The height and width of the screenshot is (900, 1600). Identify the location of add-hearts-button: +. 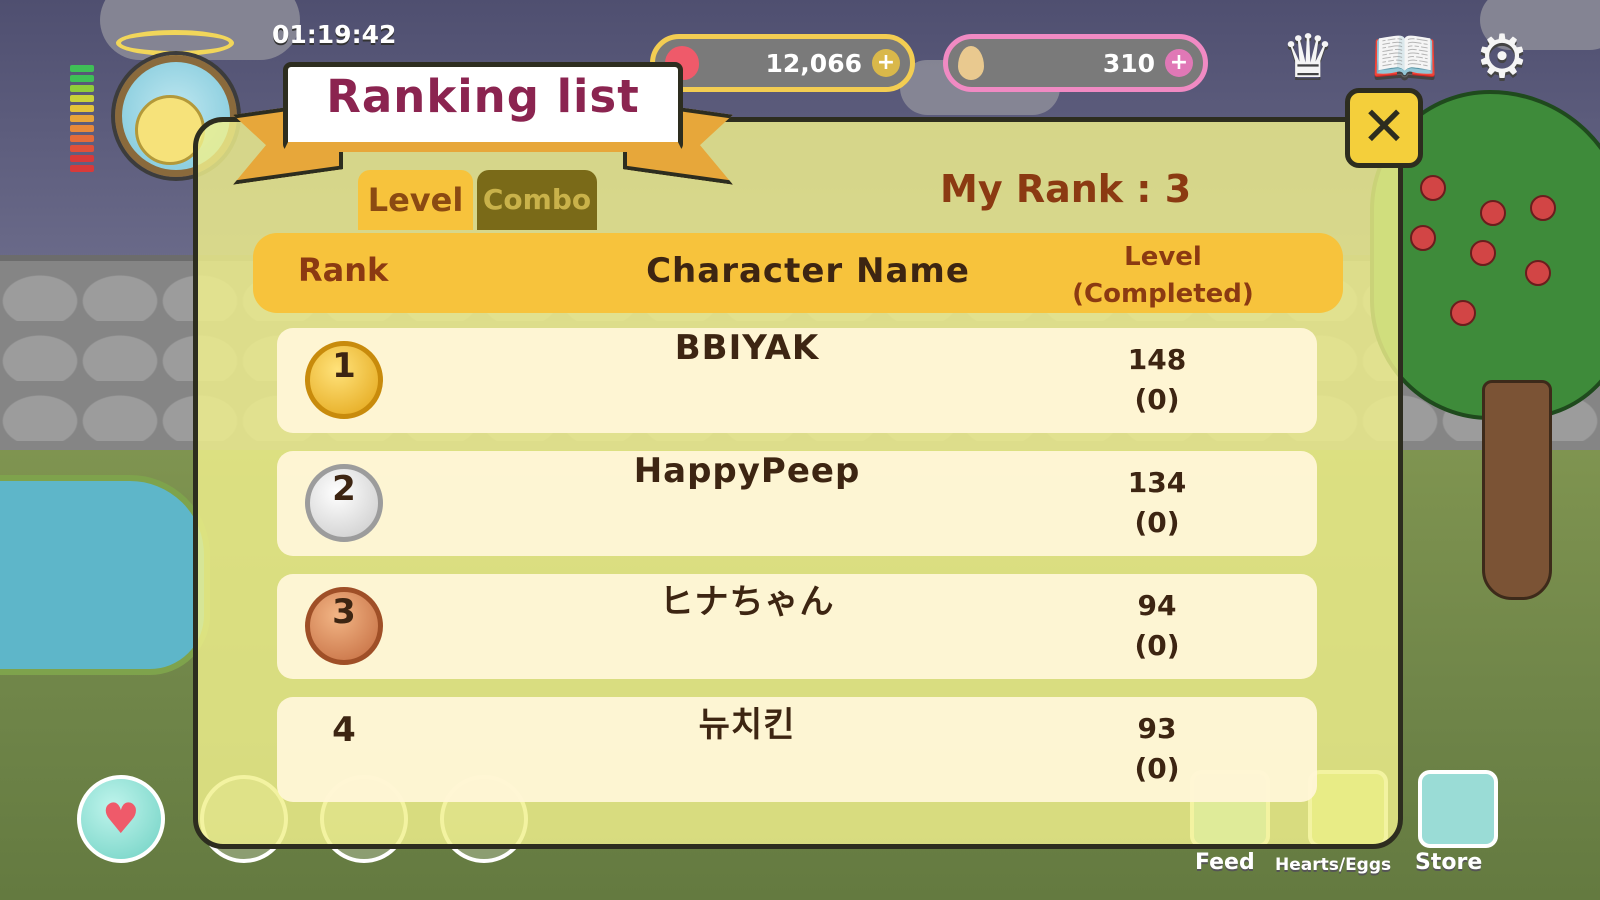
(886, 63).